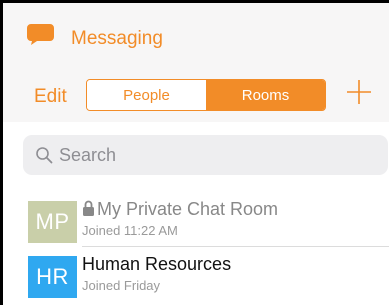 The height and width of the screenshot is (305, 389). I want to click on avatar: MP, so click(52, 222).